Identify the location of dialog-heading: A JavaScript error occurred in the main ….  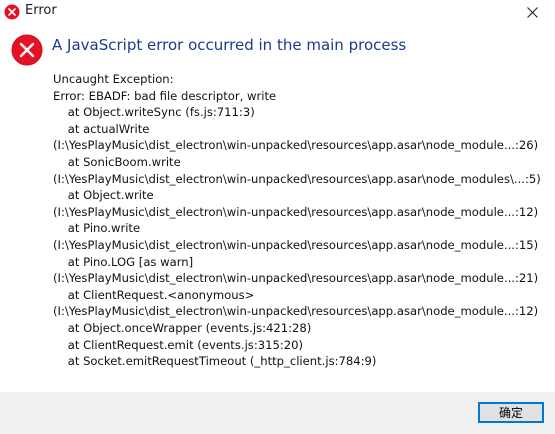
(229, 45).